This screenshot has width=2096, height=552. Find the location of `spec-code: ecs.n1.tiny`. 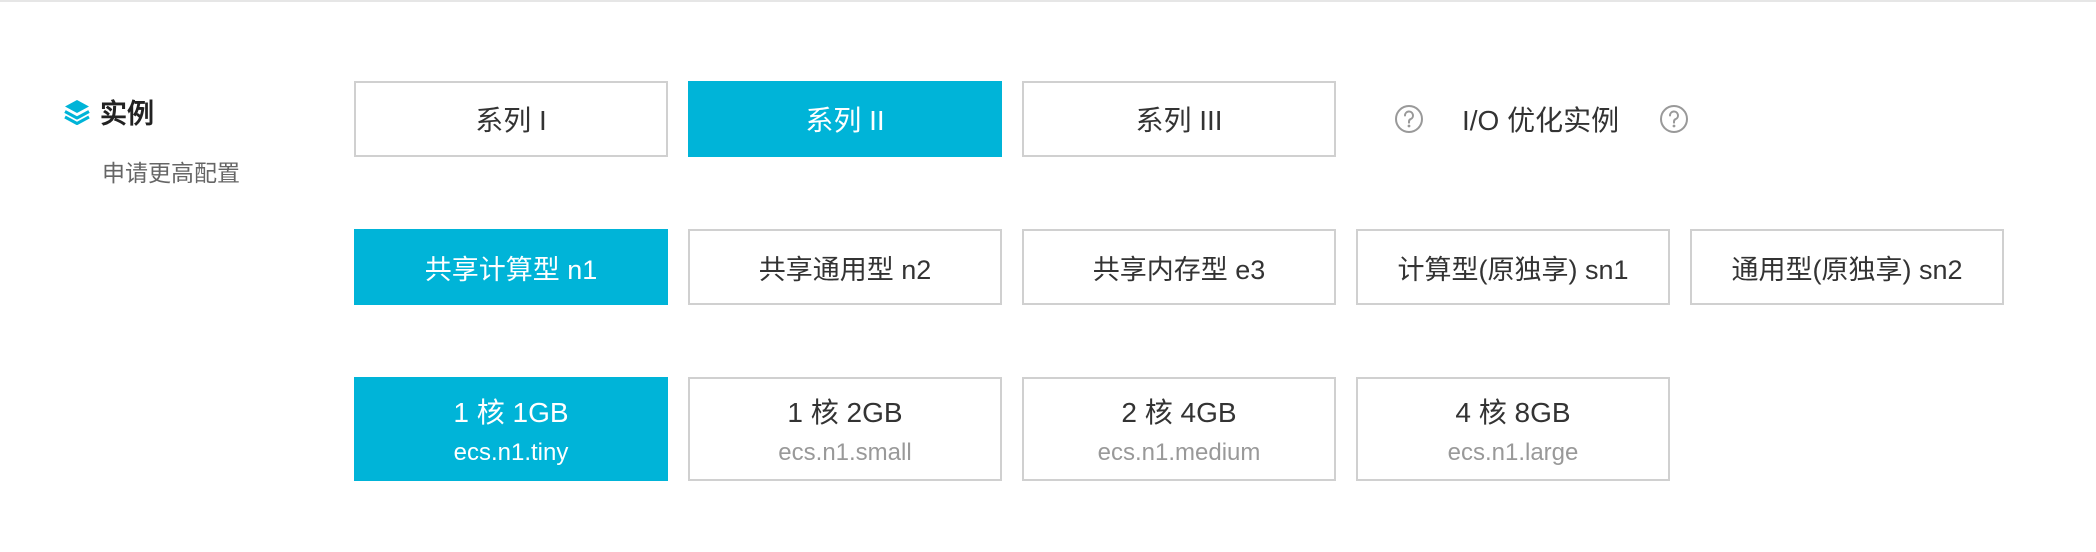

spec-code: ecs.n1.tiny is located at coordinates (511, 452).